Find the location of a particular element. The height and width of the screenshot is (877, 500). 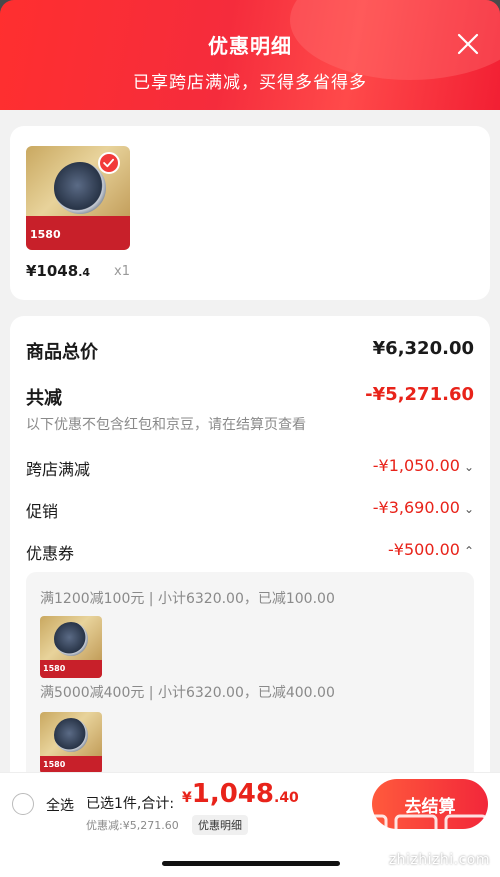

product-price-int: ¥1048 is located at coordinates (52, 271).